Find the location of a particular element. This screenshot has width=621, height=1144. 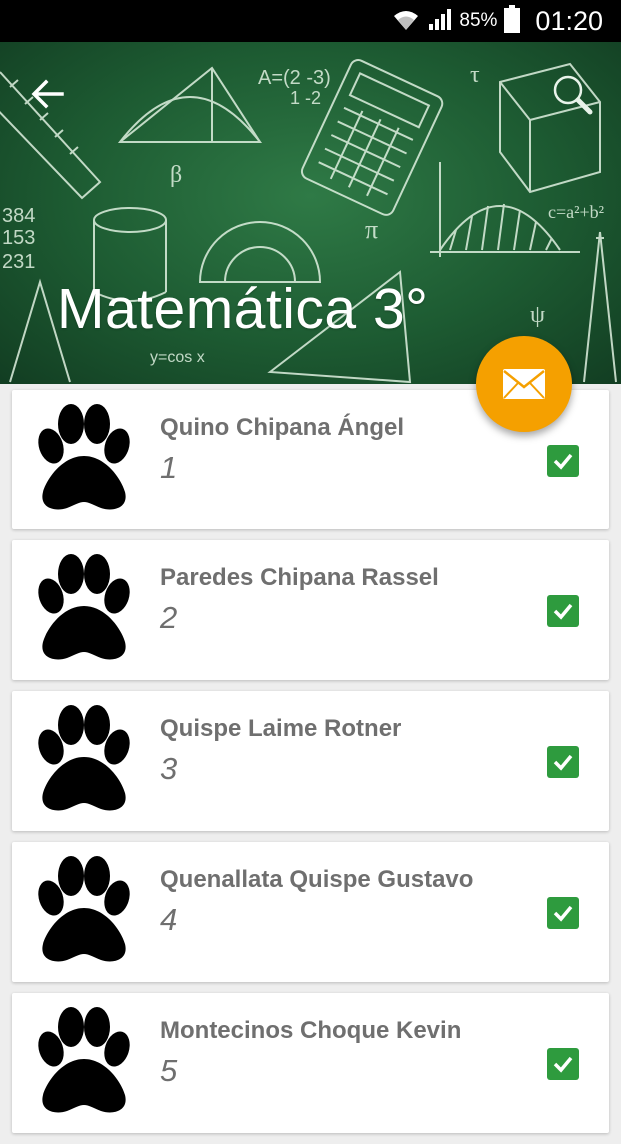

list-item: Montecinos Choque Kevin 5 is located at coordinates (310, 1063).